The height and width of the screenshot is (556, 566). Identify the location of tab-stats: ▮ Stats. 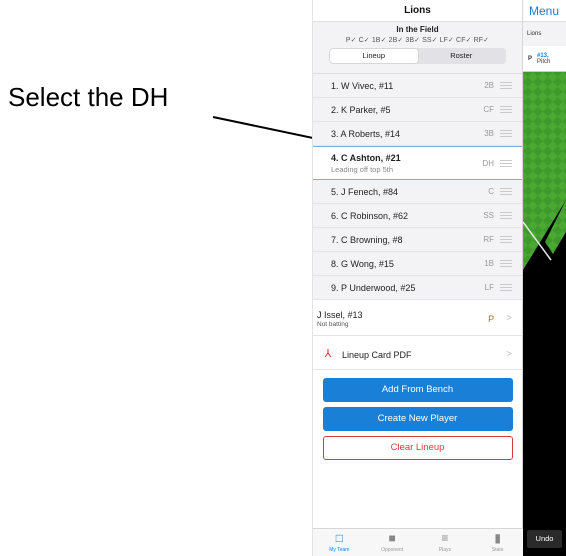
(497, 542).